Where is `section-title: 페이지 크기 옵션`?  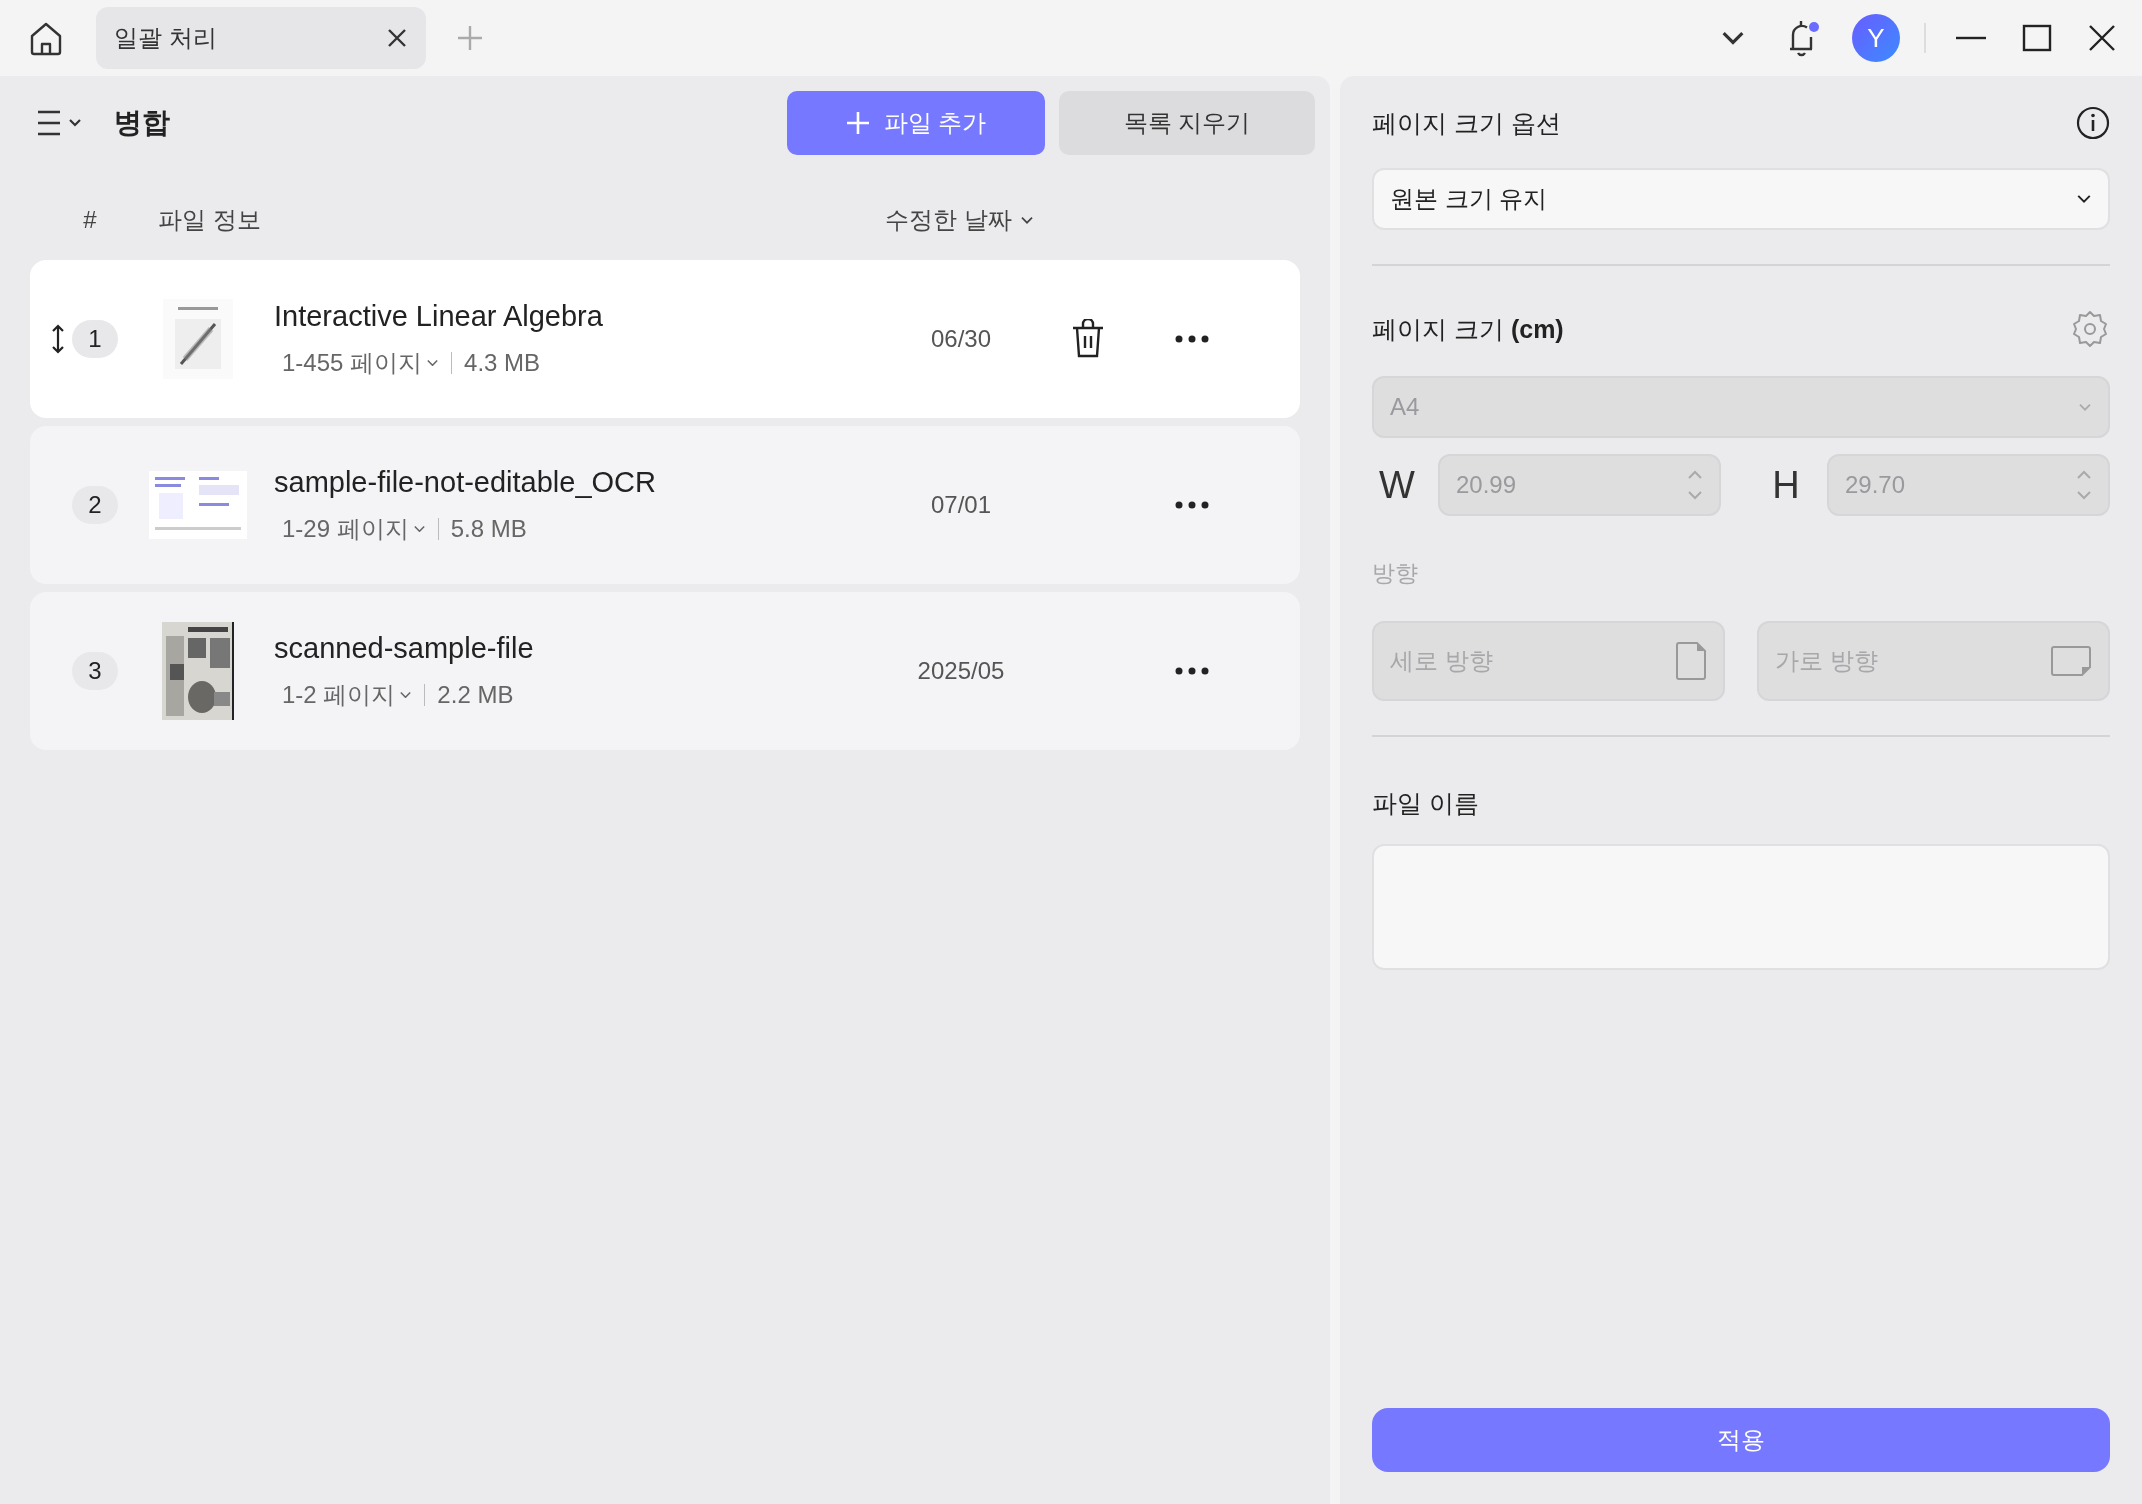
section-title: 페이지 크기 옵션 is located at coordinates (1466, 123).